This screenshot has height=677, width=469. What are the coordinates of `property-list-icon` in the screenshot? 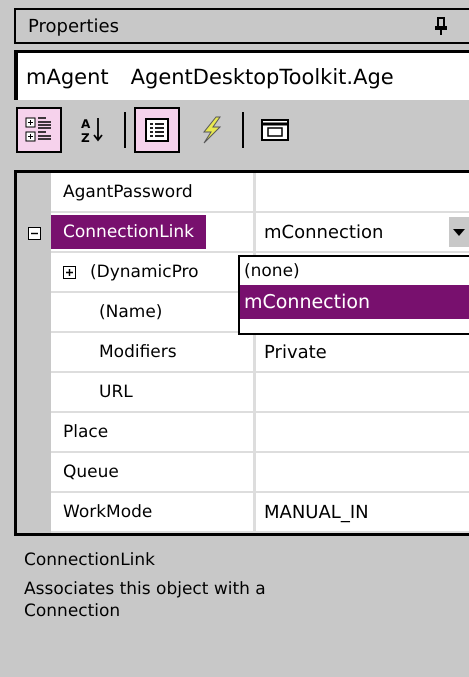 It's located at (157, 130).